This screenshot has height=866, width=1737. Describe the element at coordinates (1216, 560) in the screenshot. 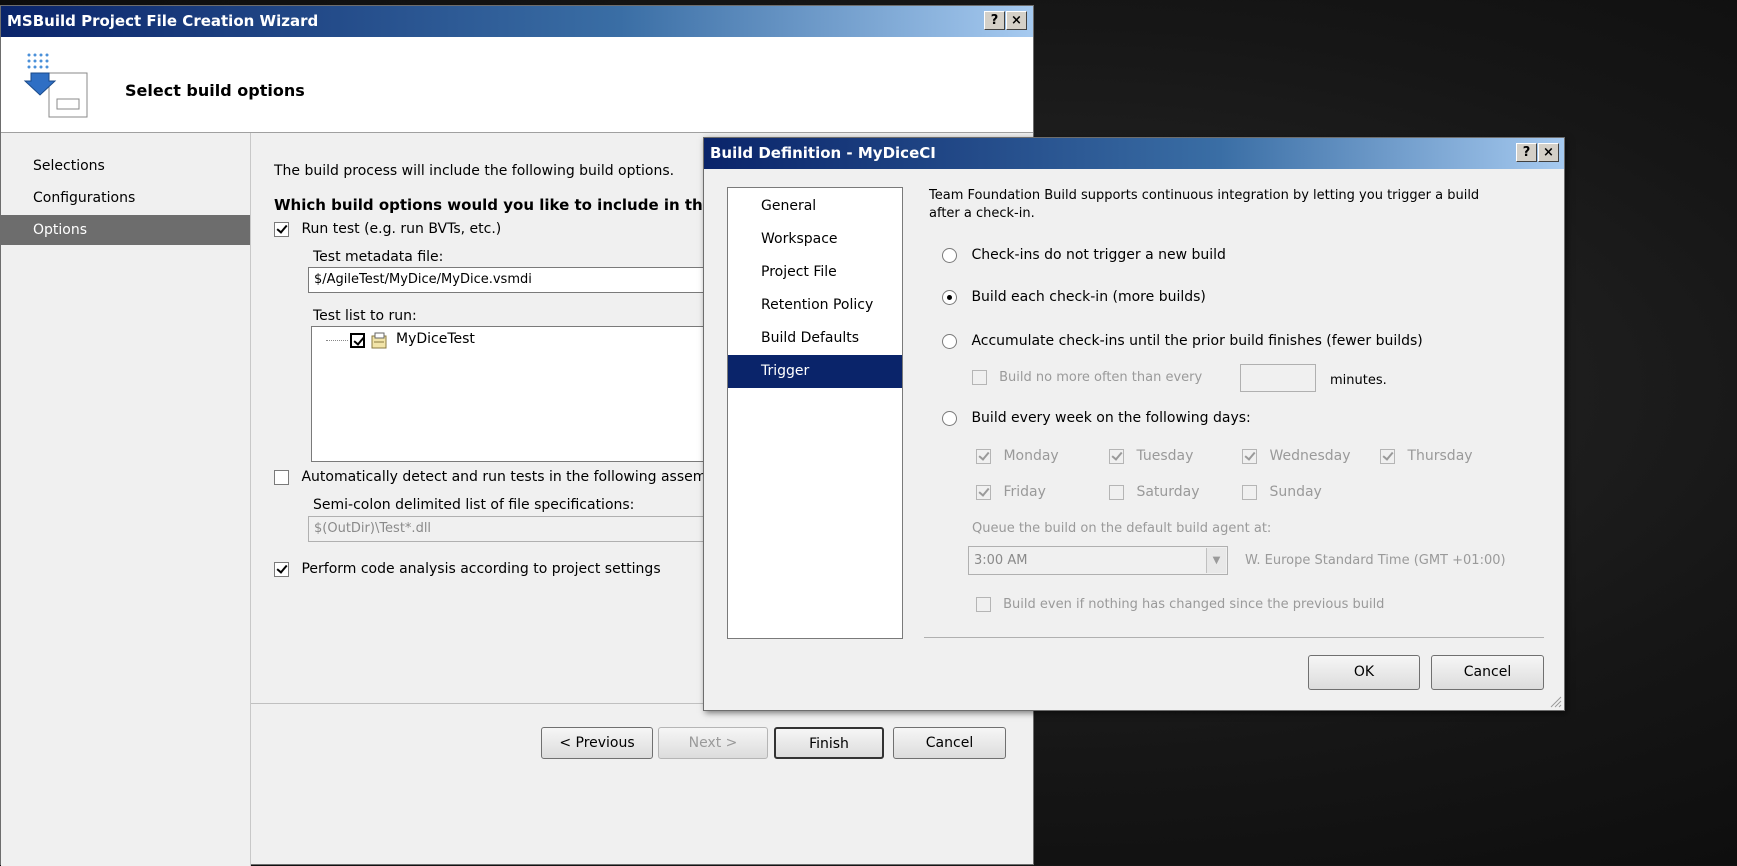

I see `chevron-down-icon: ▼` at that location.